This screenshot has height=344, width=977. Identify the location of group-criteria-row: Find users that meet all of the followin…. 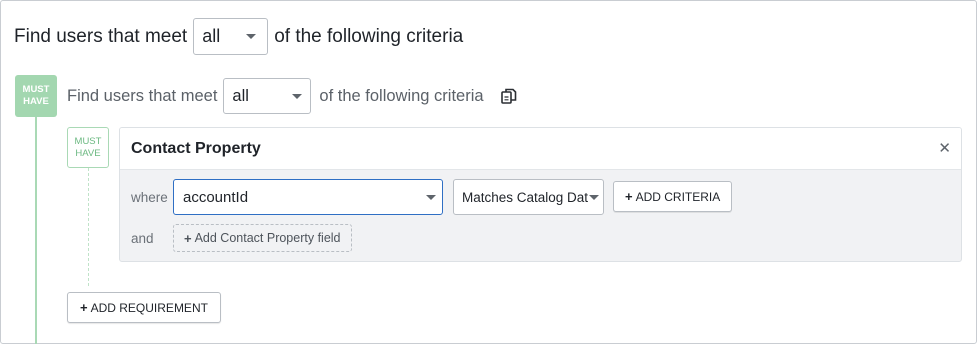
(292, 96).